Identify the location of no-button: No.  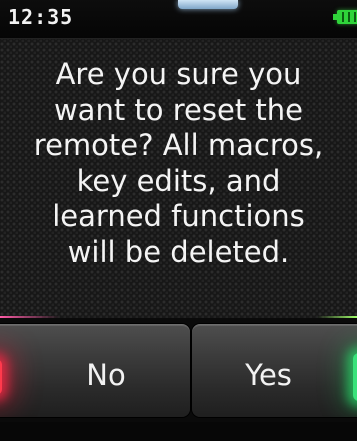
(95, 370).